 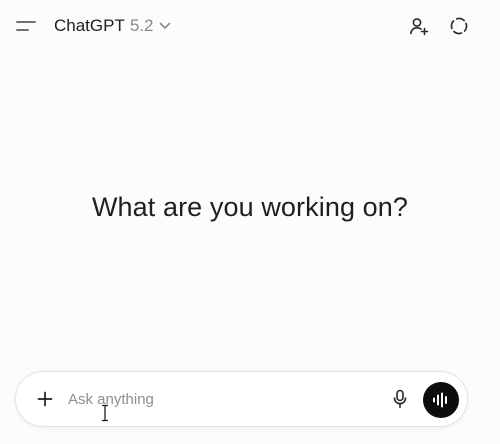 I want to click on top-bar: ChatGPT 5.2, so click(x=250, y=26).